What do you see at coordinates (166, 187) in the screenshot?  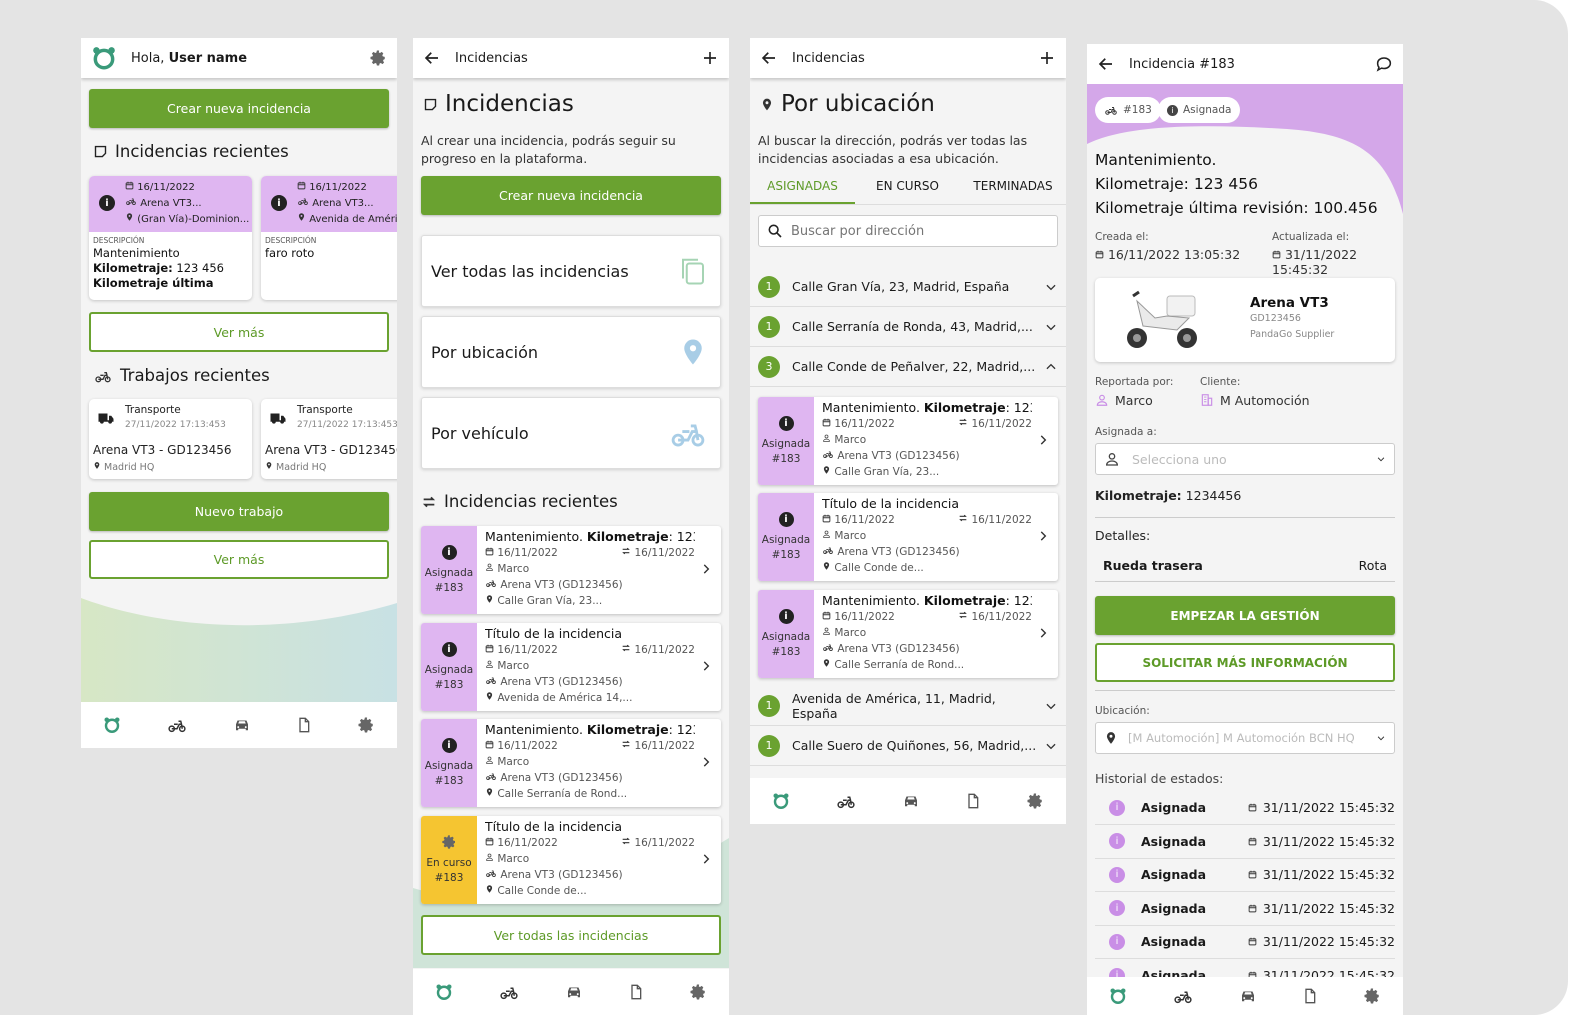 I see `incident-date: 16/11/2022` at bounding box center [166, 187].